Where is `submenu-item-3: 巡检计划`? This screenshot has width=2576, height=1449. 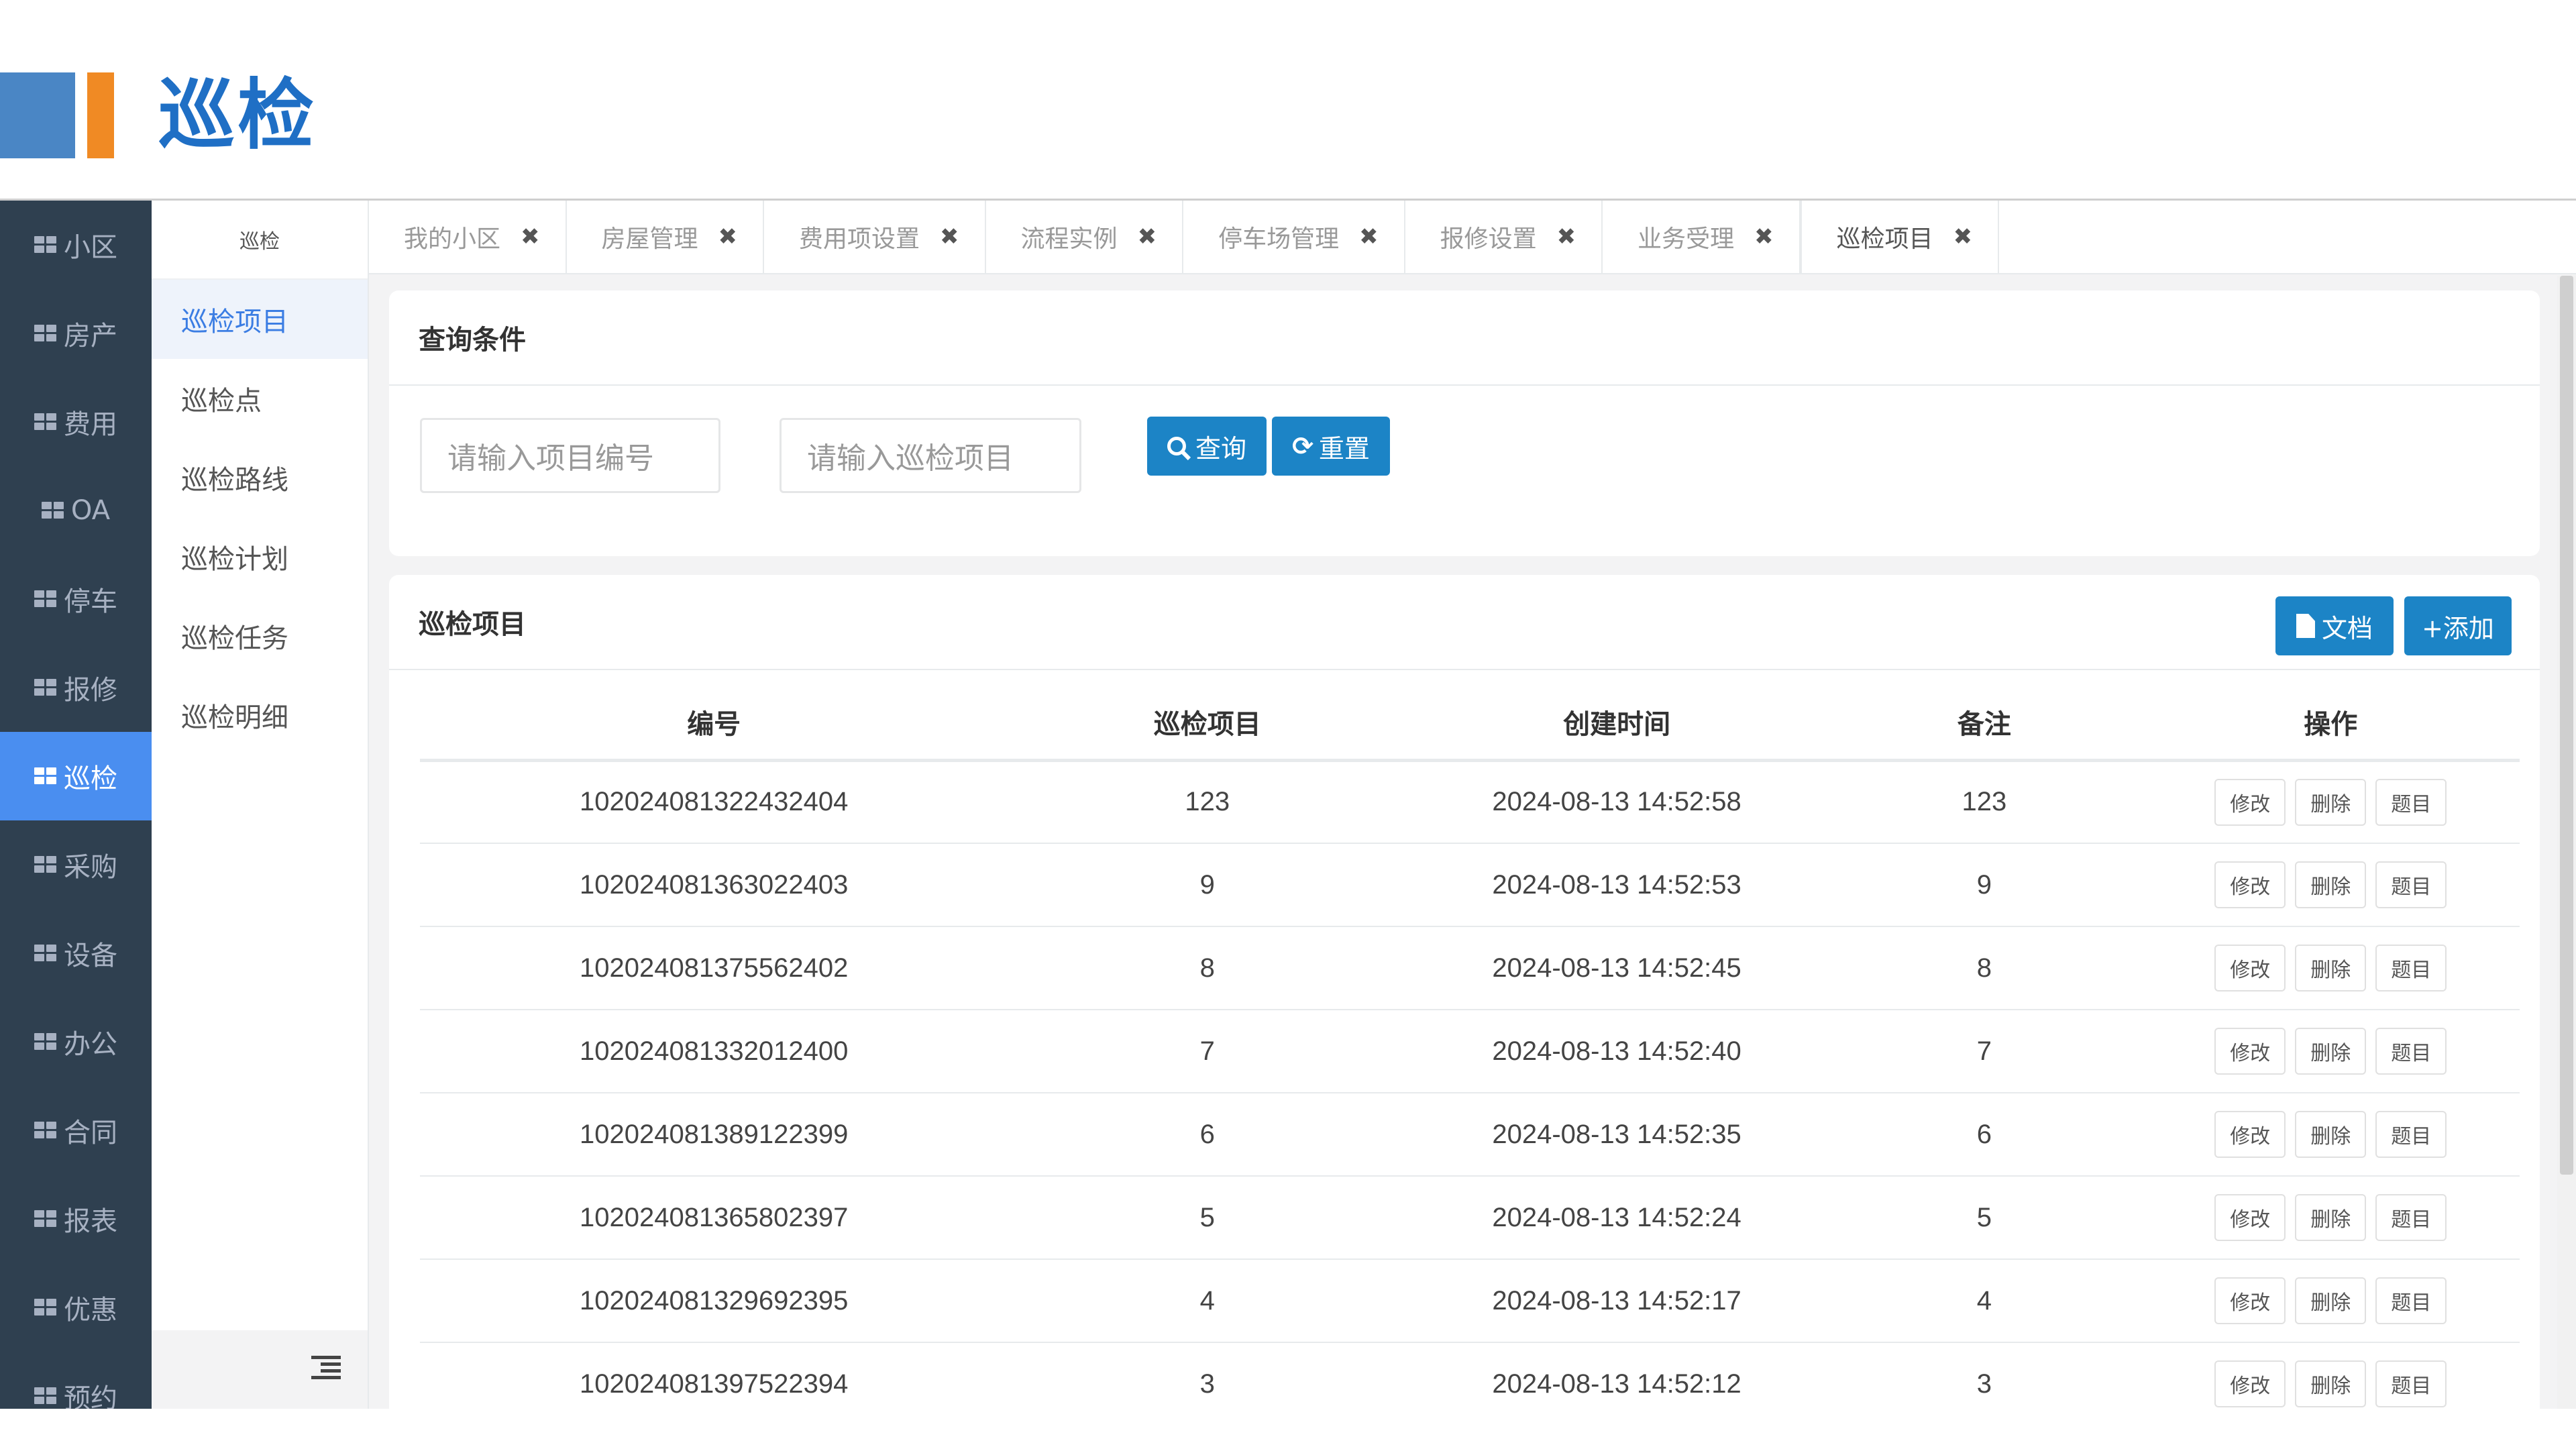 submenu-item-3: 巡检计划 is located at coordinates (260, 556).